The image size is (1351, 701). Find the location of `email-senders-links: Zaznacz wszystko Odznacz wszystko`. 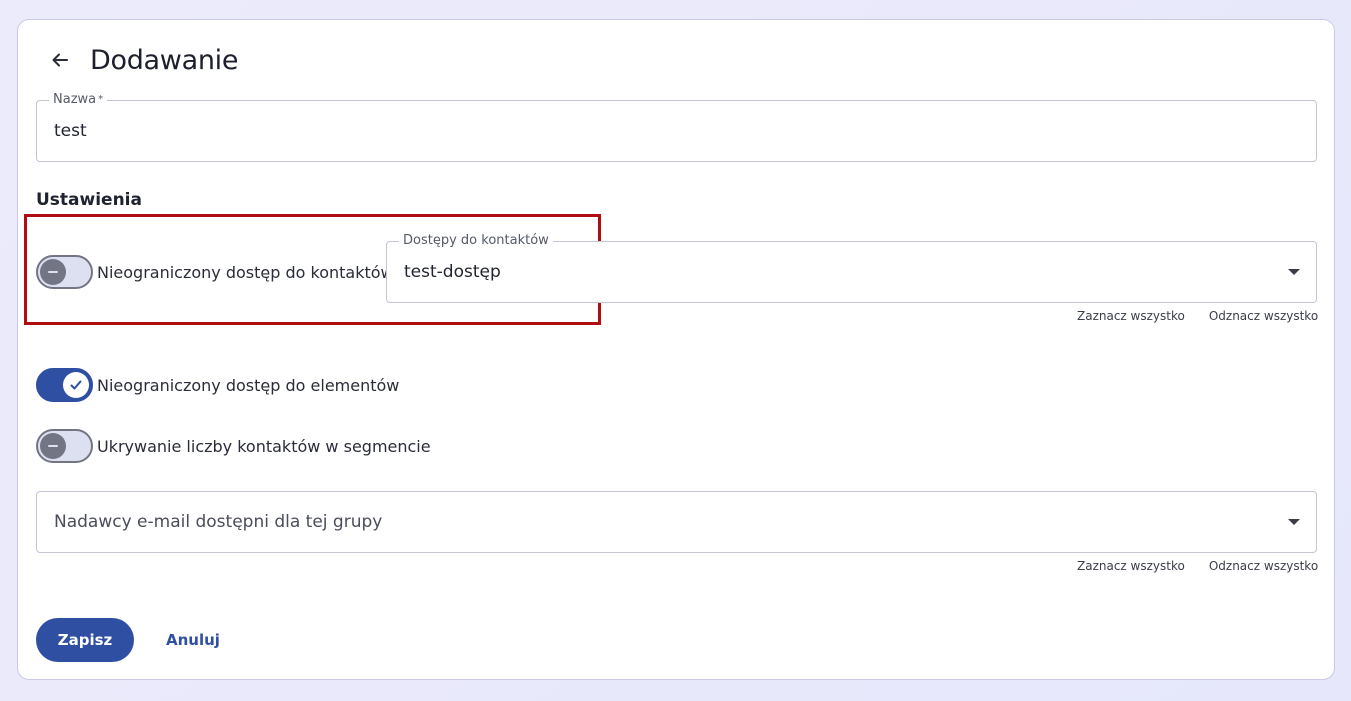

email-senders-links: Zaznacz wszystko Odznacz wszystko is located at coordinates (1197, 566).